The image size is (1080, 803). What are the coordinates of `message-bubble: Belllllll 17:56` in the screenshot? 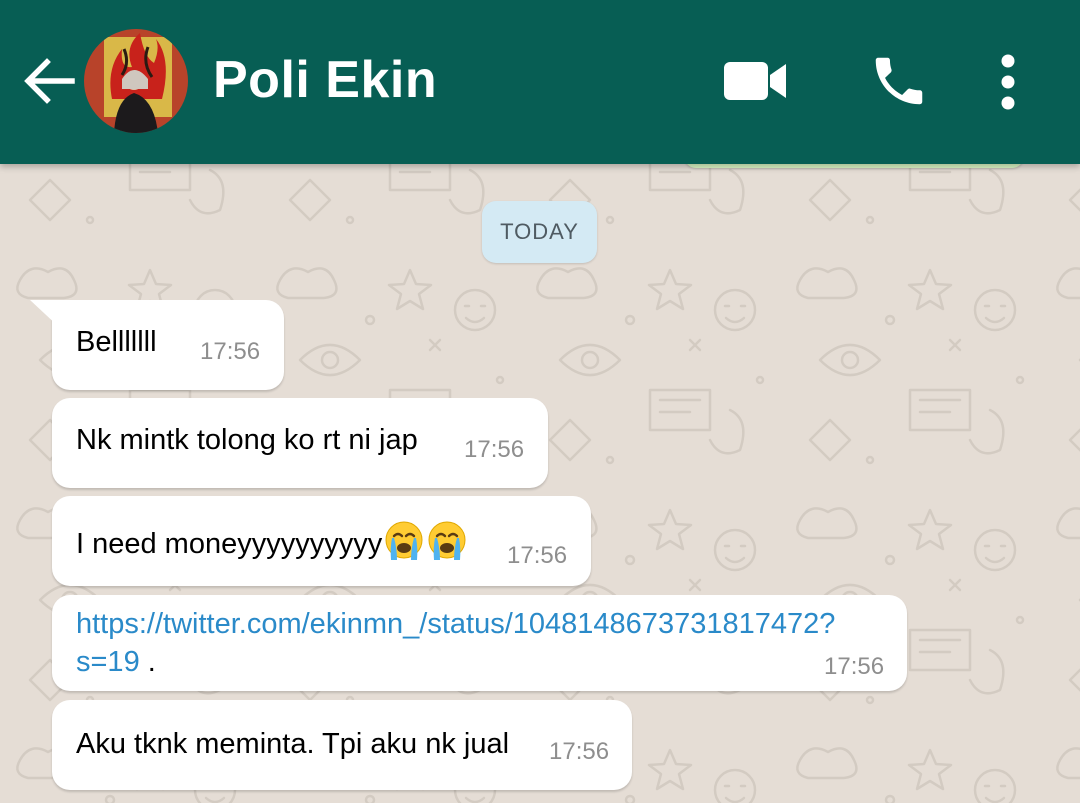 It's located at (157, 345).